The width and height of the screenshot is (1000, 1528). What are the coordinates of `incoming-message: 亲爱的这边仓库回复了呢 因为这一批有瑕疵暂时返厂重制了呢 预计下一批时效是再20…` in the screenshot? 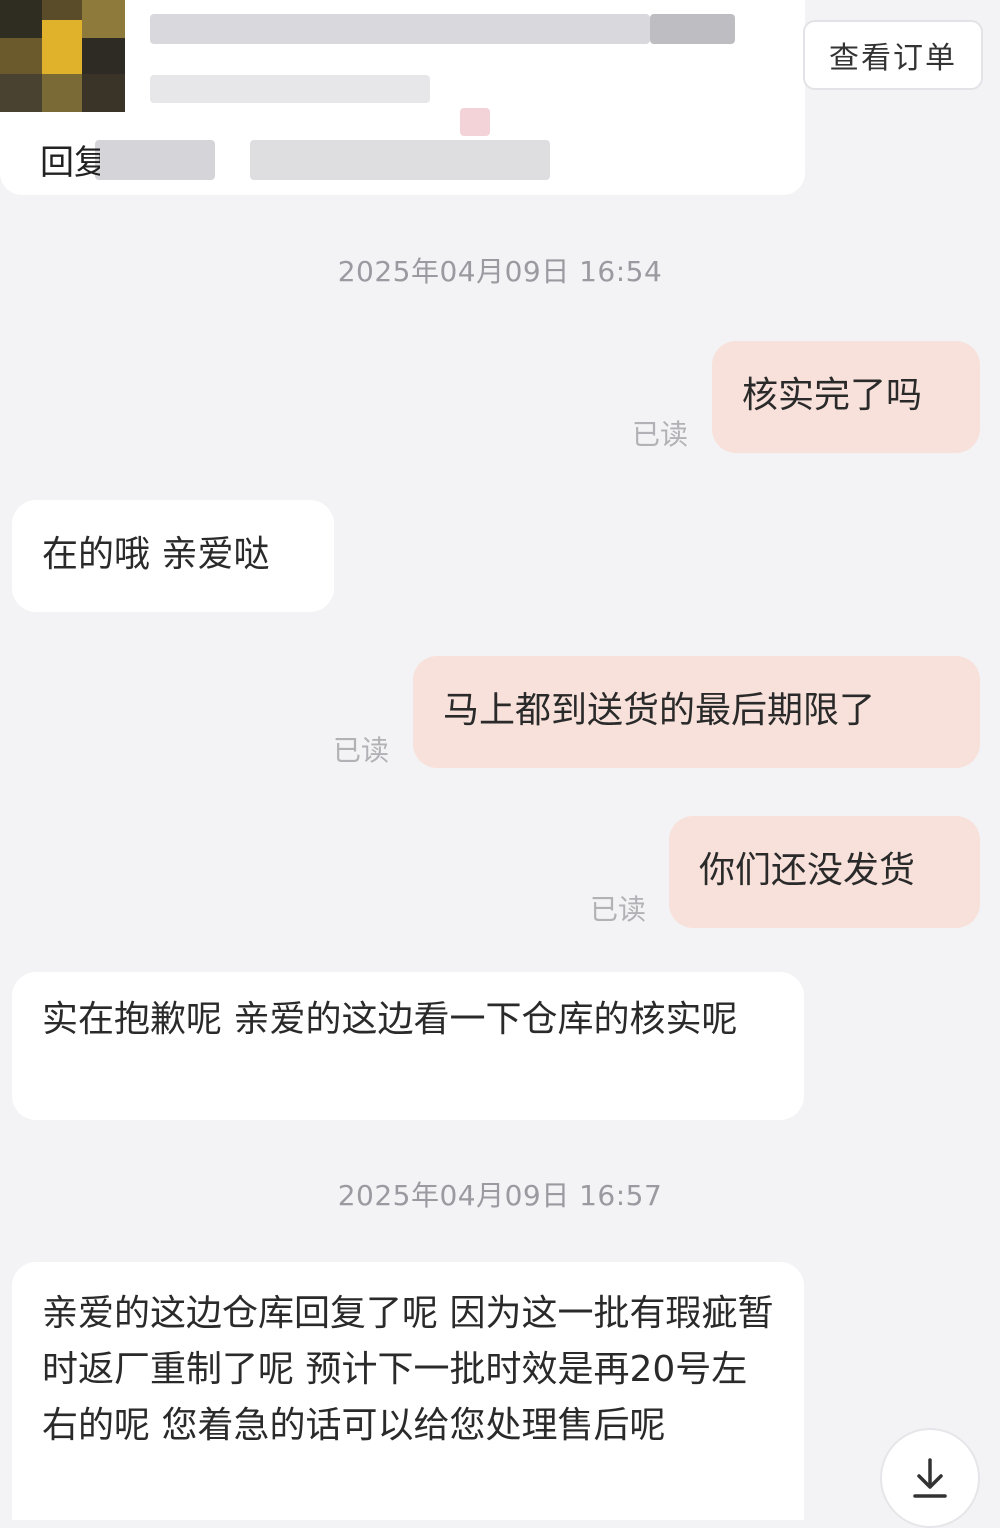 It's located at (408, 1391).